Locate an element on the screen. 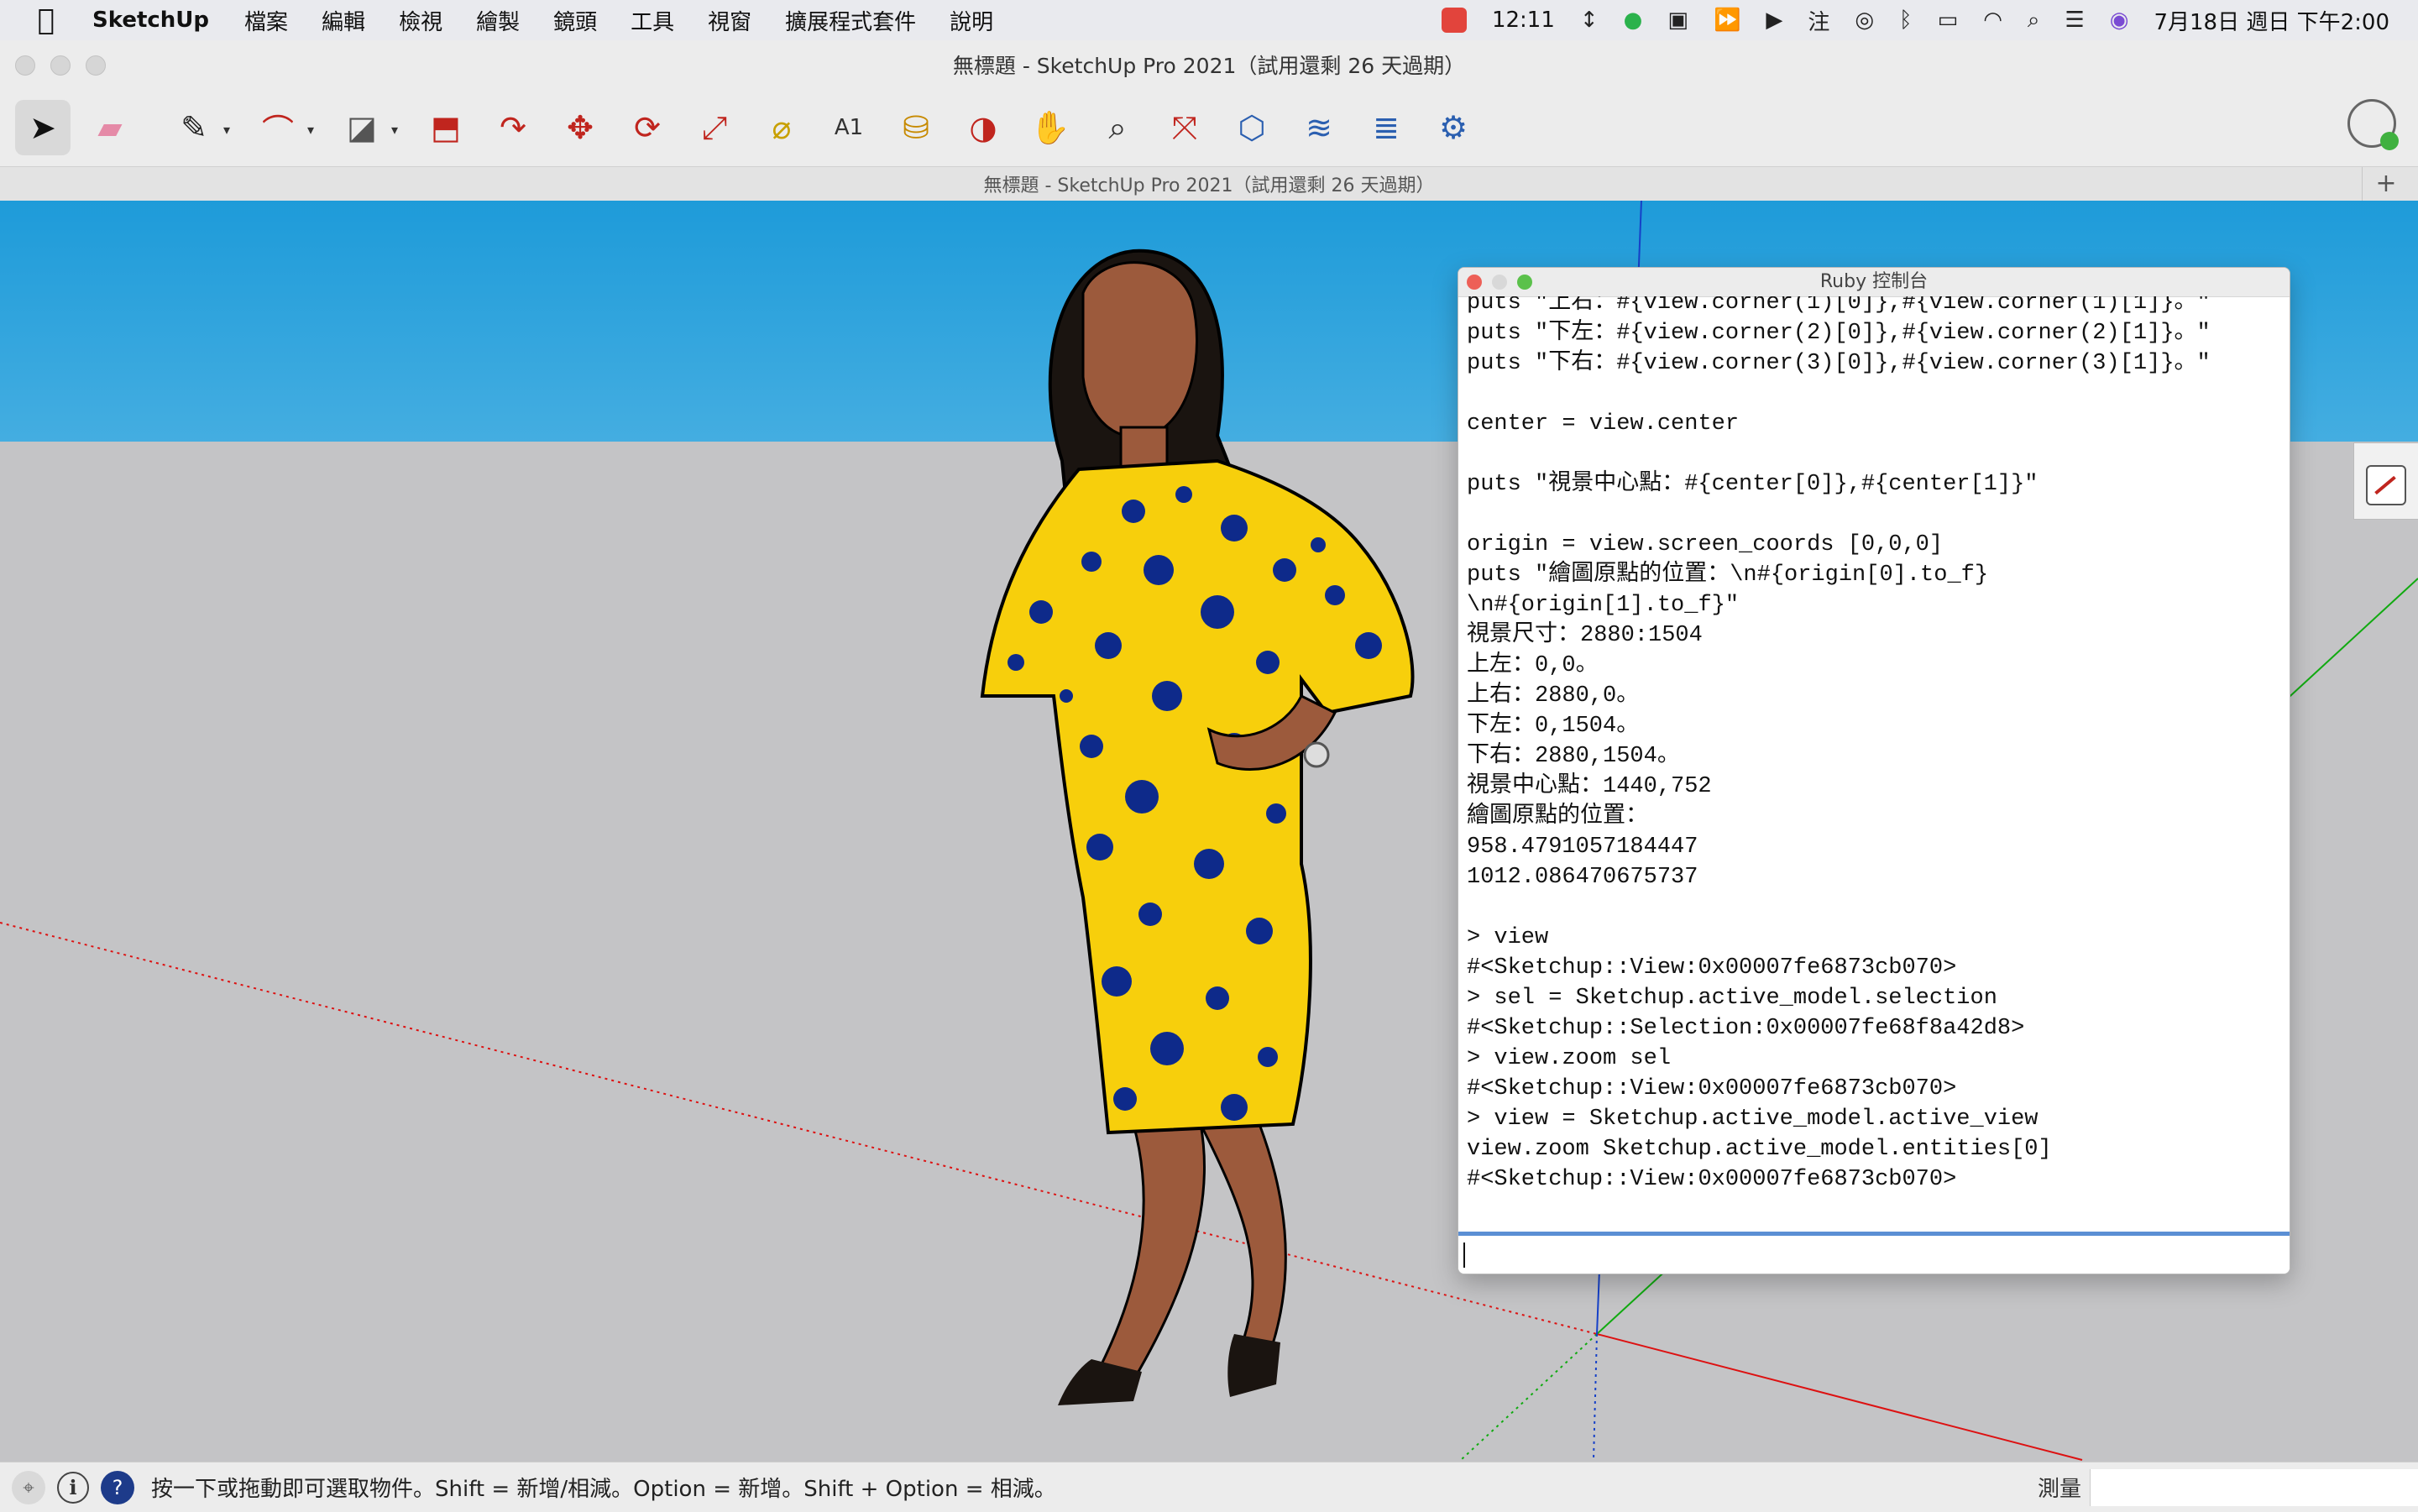  text-tool-button: A1 is located at coordinates (849, 127).